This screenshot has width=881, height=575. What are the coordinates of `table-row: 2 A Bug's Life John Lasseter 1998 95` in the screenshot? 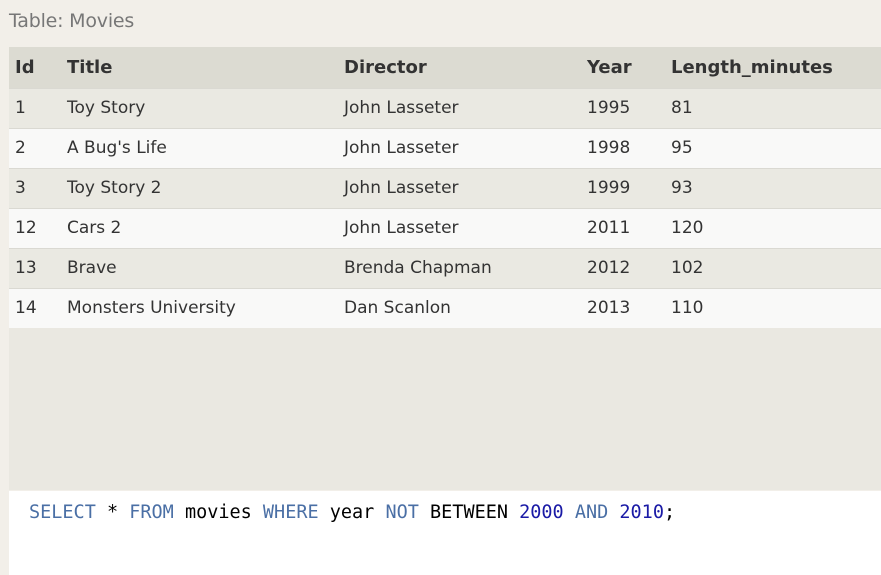 It's located at (445, 148).